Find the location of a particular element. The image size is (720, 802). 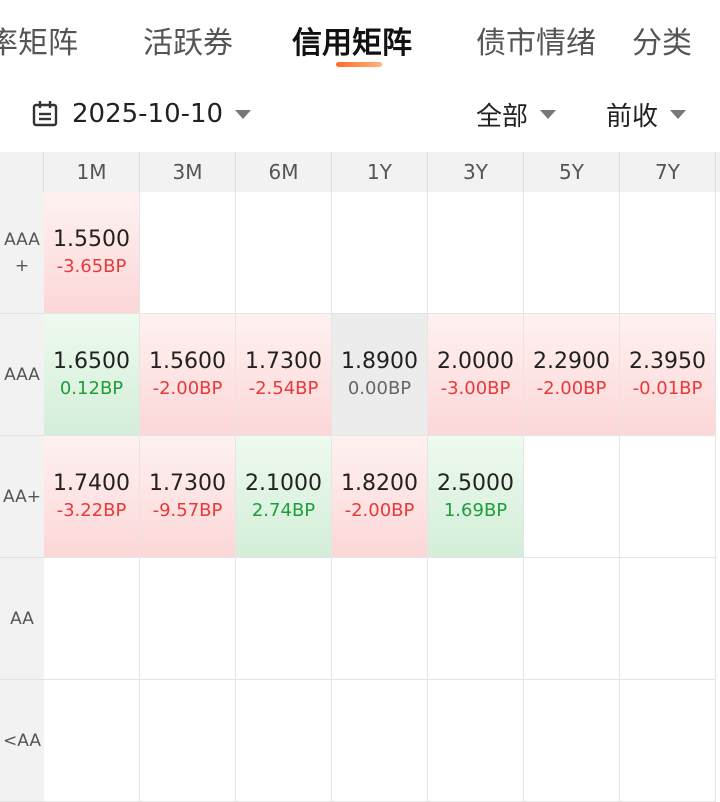

tab-credit-matrix: 信用矩阵 is located at coordinates (352, 40).